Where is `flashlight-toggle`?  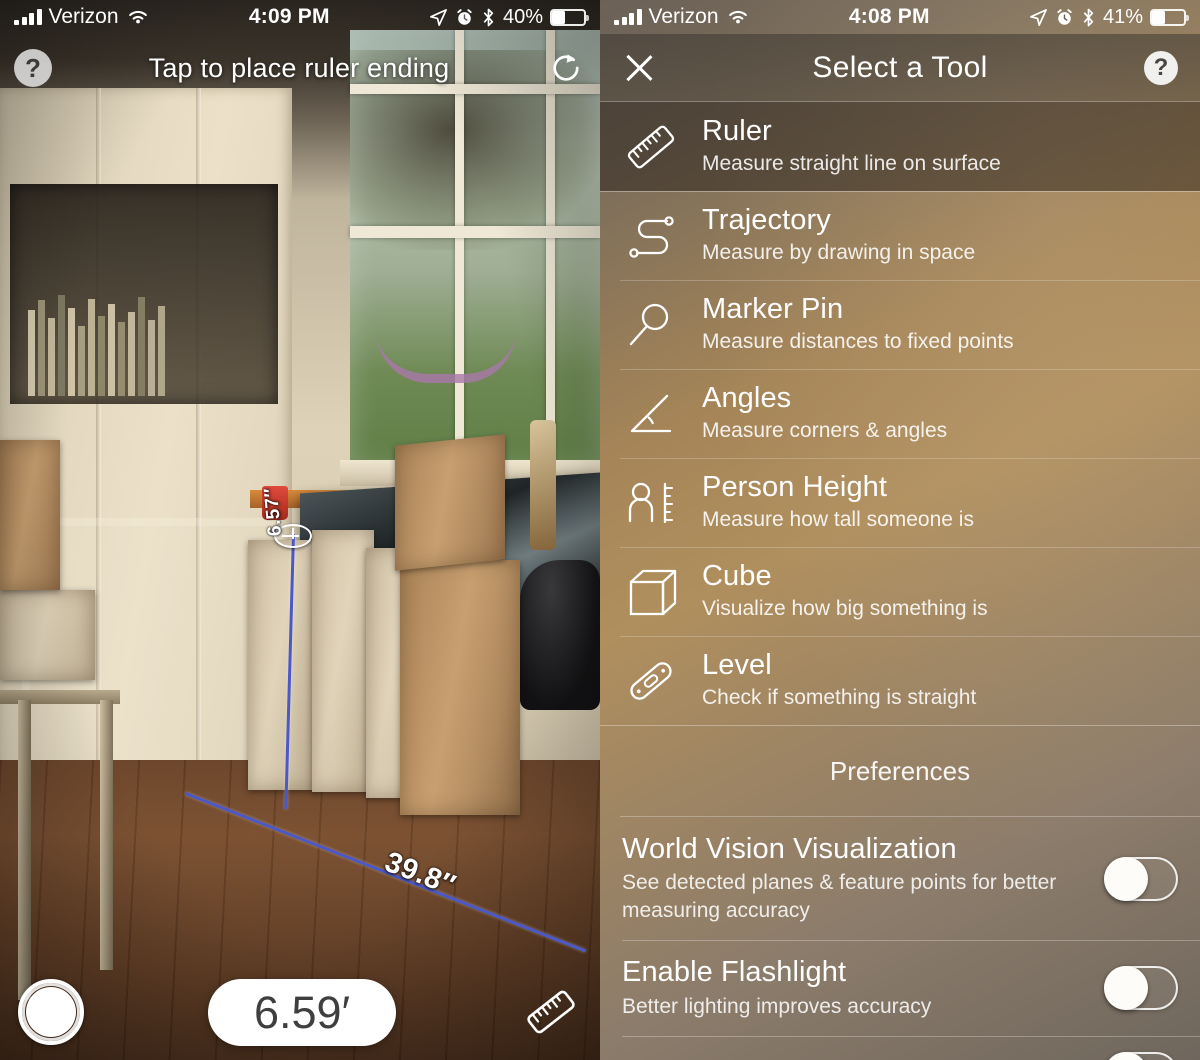 flashlight-toggle is located at coordinates (1141, 987).